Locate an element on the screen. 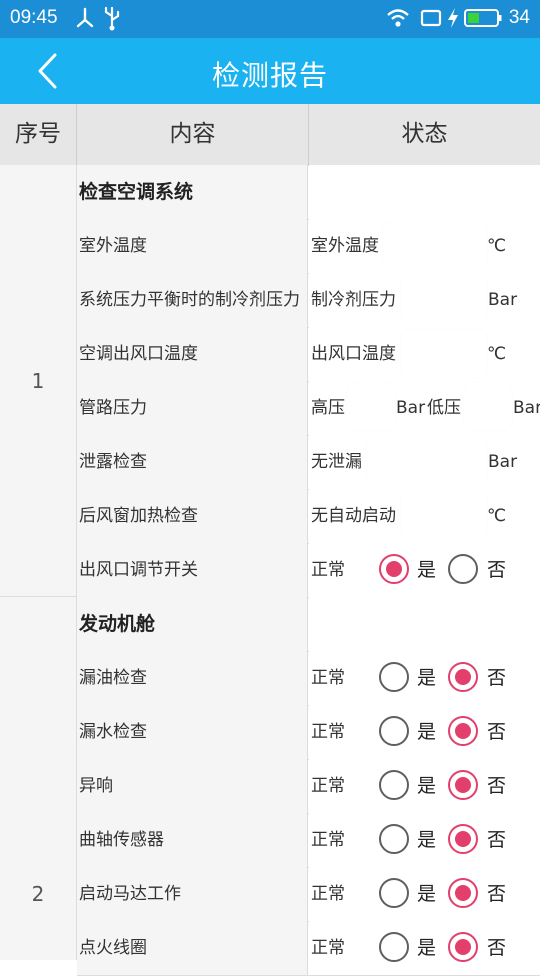 This screenshot has width=540, height=976. row-content: 出风口调节开关 is located at coordinates (192, 570).